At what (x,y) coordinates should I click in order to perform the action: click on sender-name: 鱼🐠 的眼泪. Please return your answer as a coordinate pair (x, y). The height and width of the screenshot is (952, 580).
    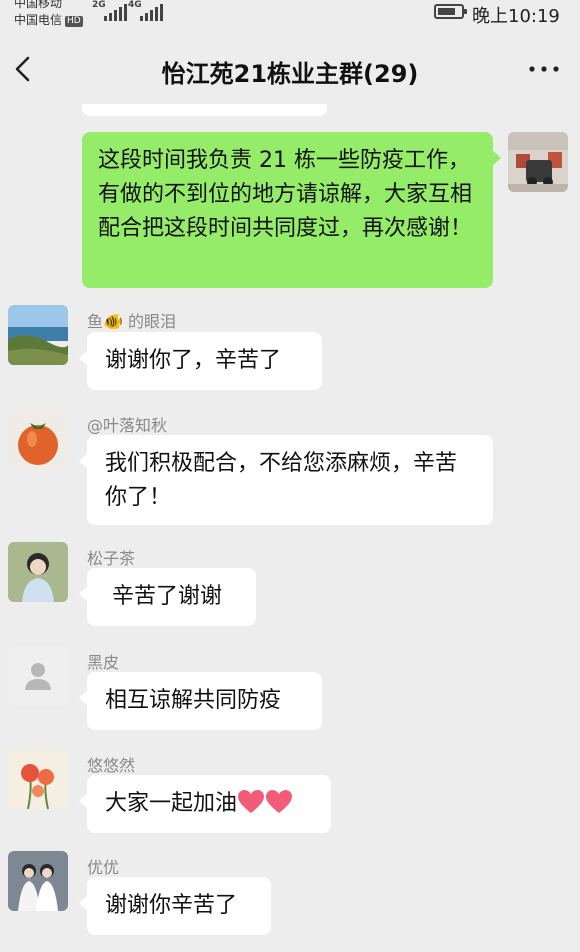
    Looking at the image, I should click on (132, 321).